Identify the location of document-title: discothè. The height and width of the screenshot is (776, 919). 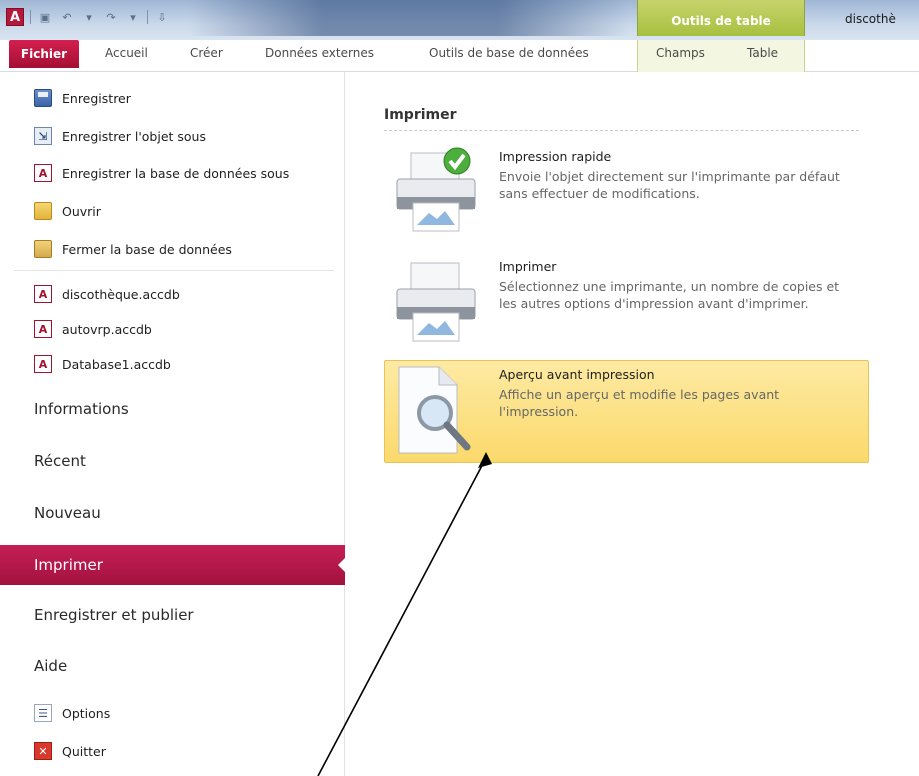
(870, 19).